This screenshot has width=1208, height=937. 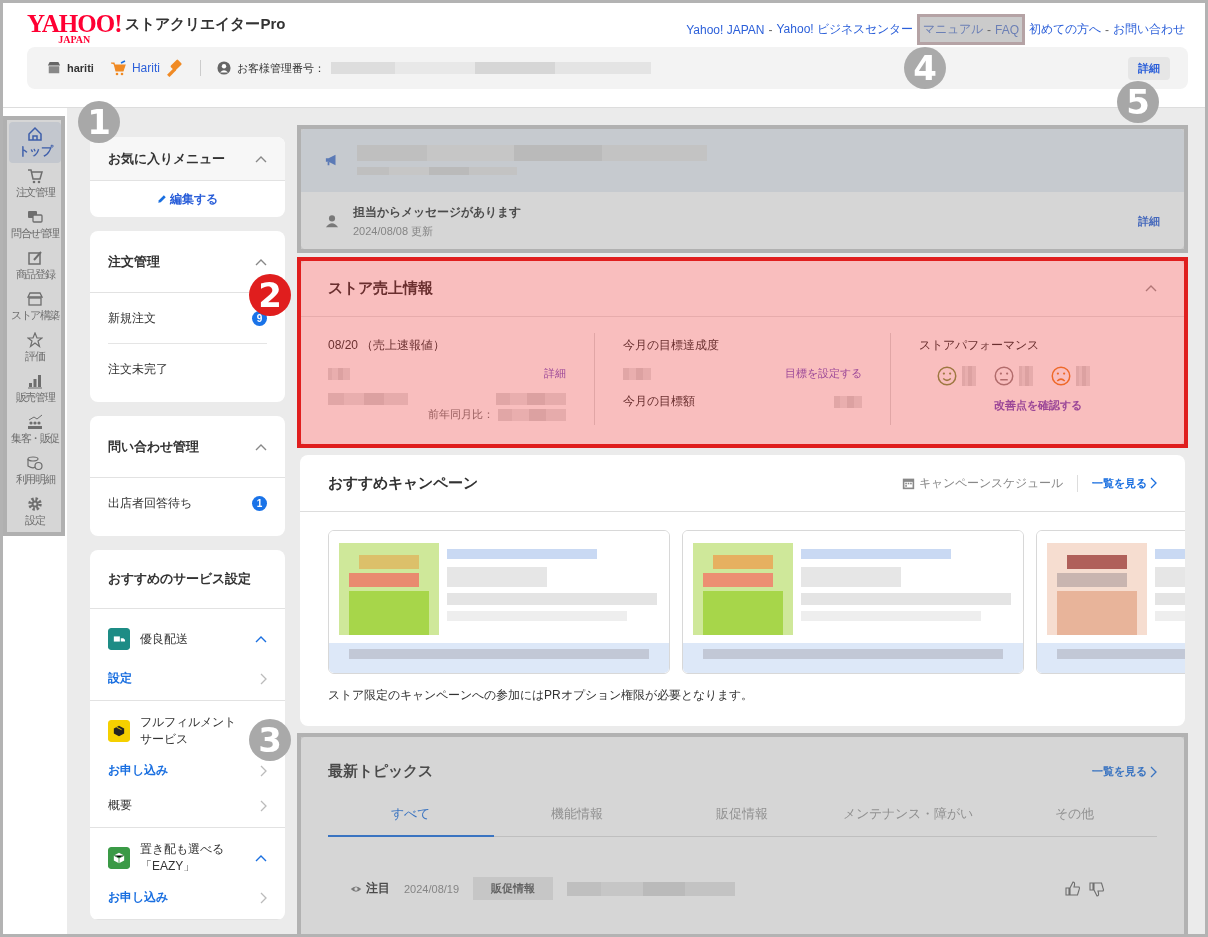 What do you see at coordinates (1073, 888) in the screenshot?
I see `thumbs-up-icon` at bounding box center [1073, 888].